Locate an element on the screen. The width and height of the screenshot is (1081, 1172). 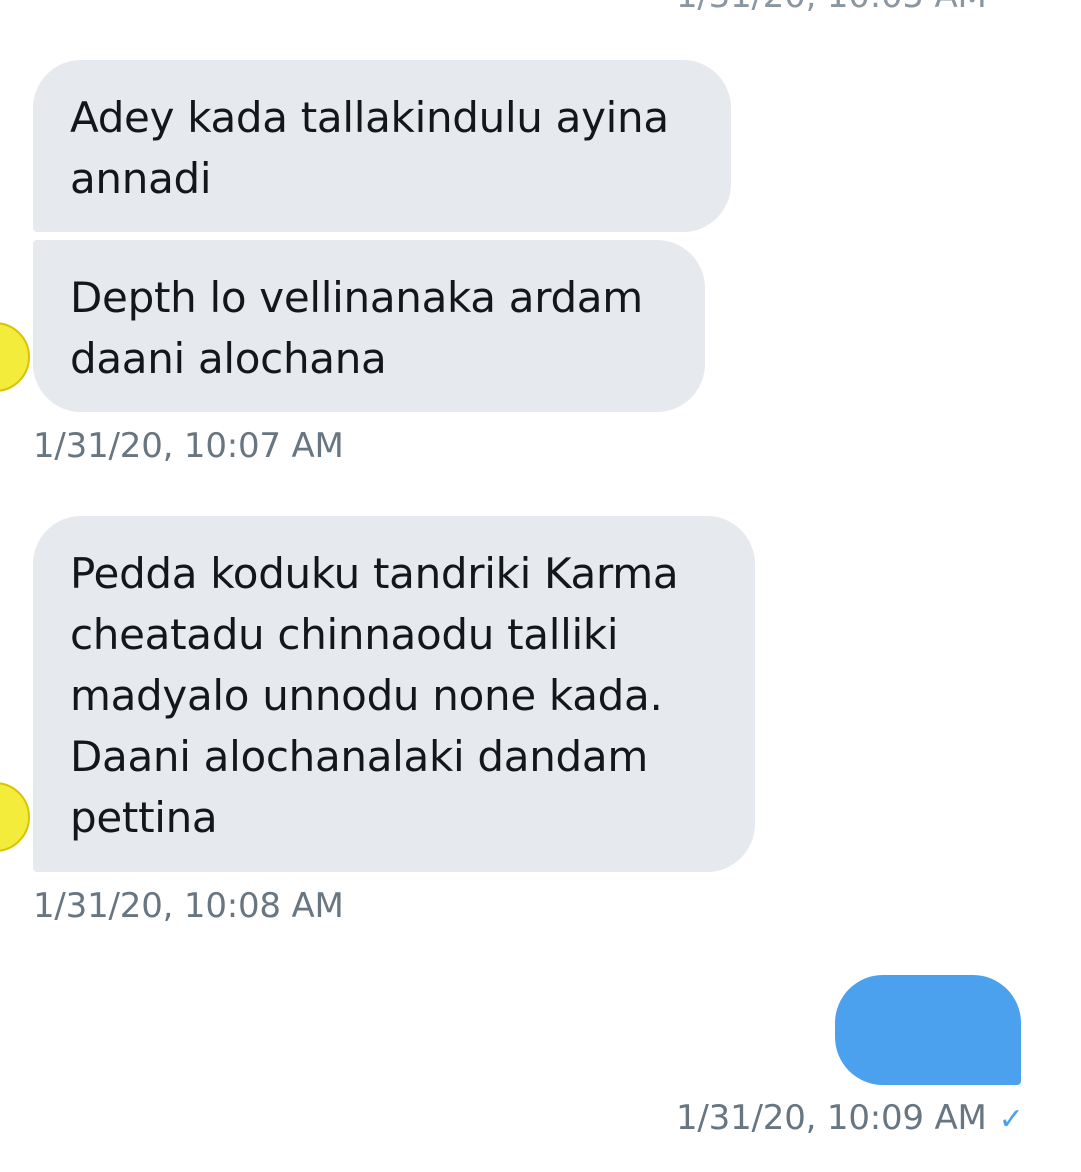
top-timestamp: 1/31/20, 10:05 AM is located at coordinates (831, 8).